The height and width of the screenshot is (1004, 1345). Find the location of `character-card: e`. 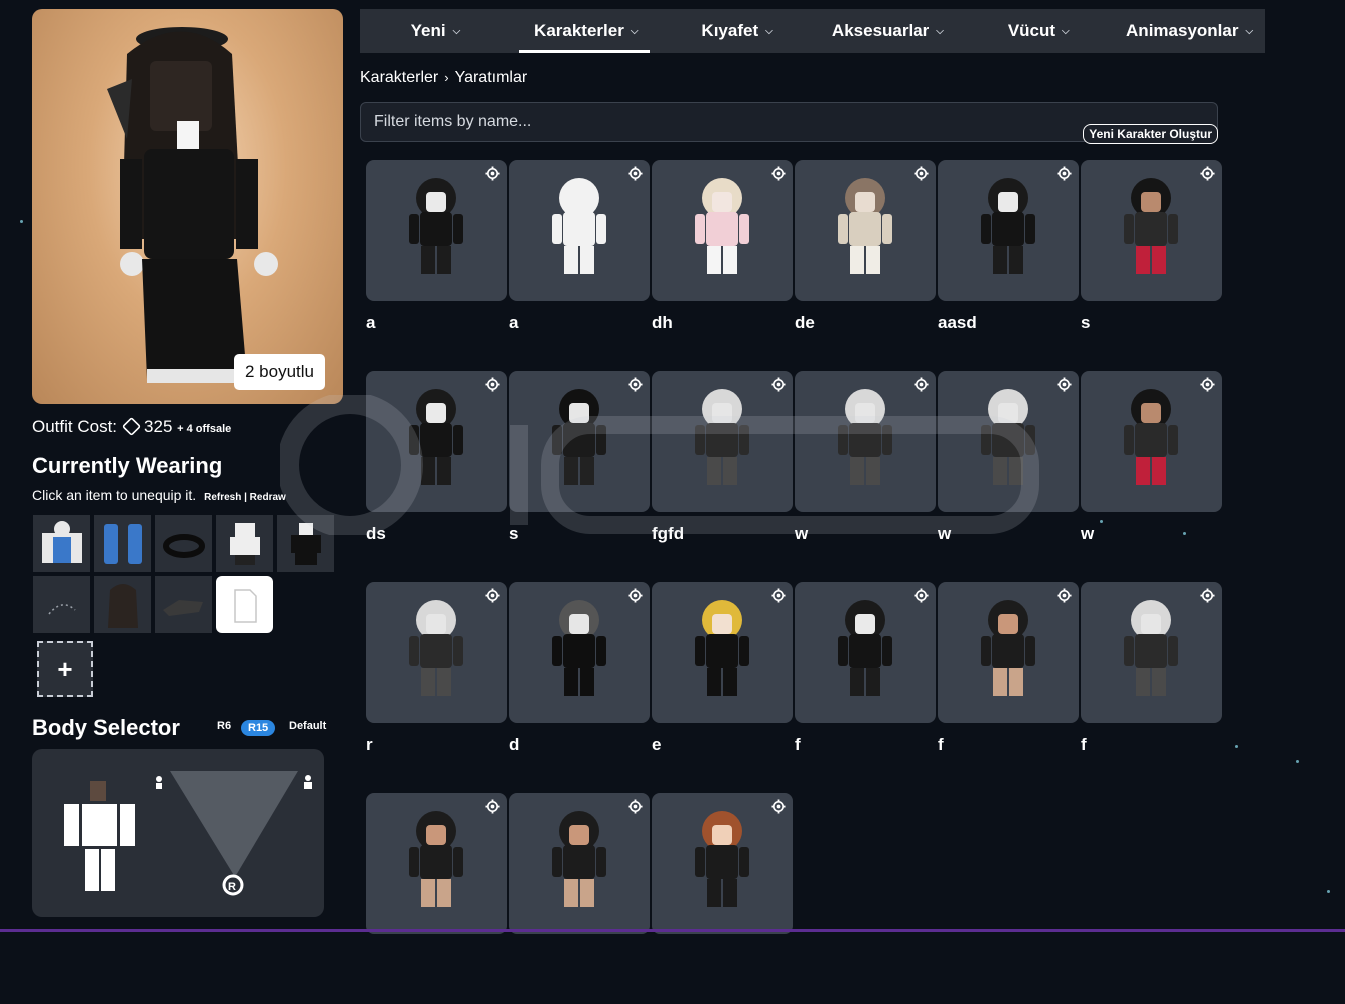

character-card: e is located at coordinates (722, 687).